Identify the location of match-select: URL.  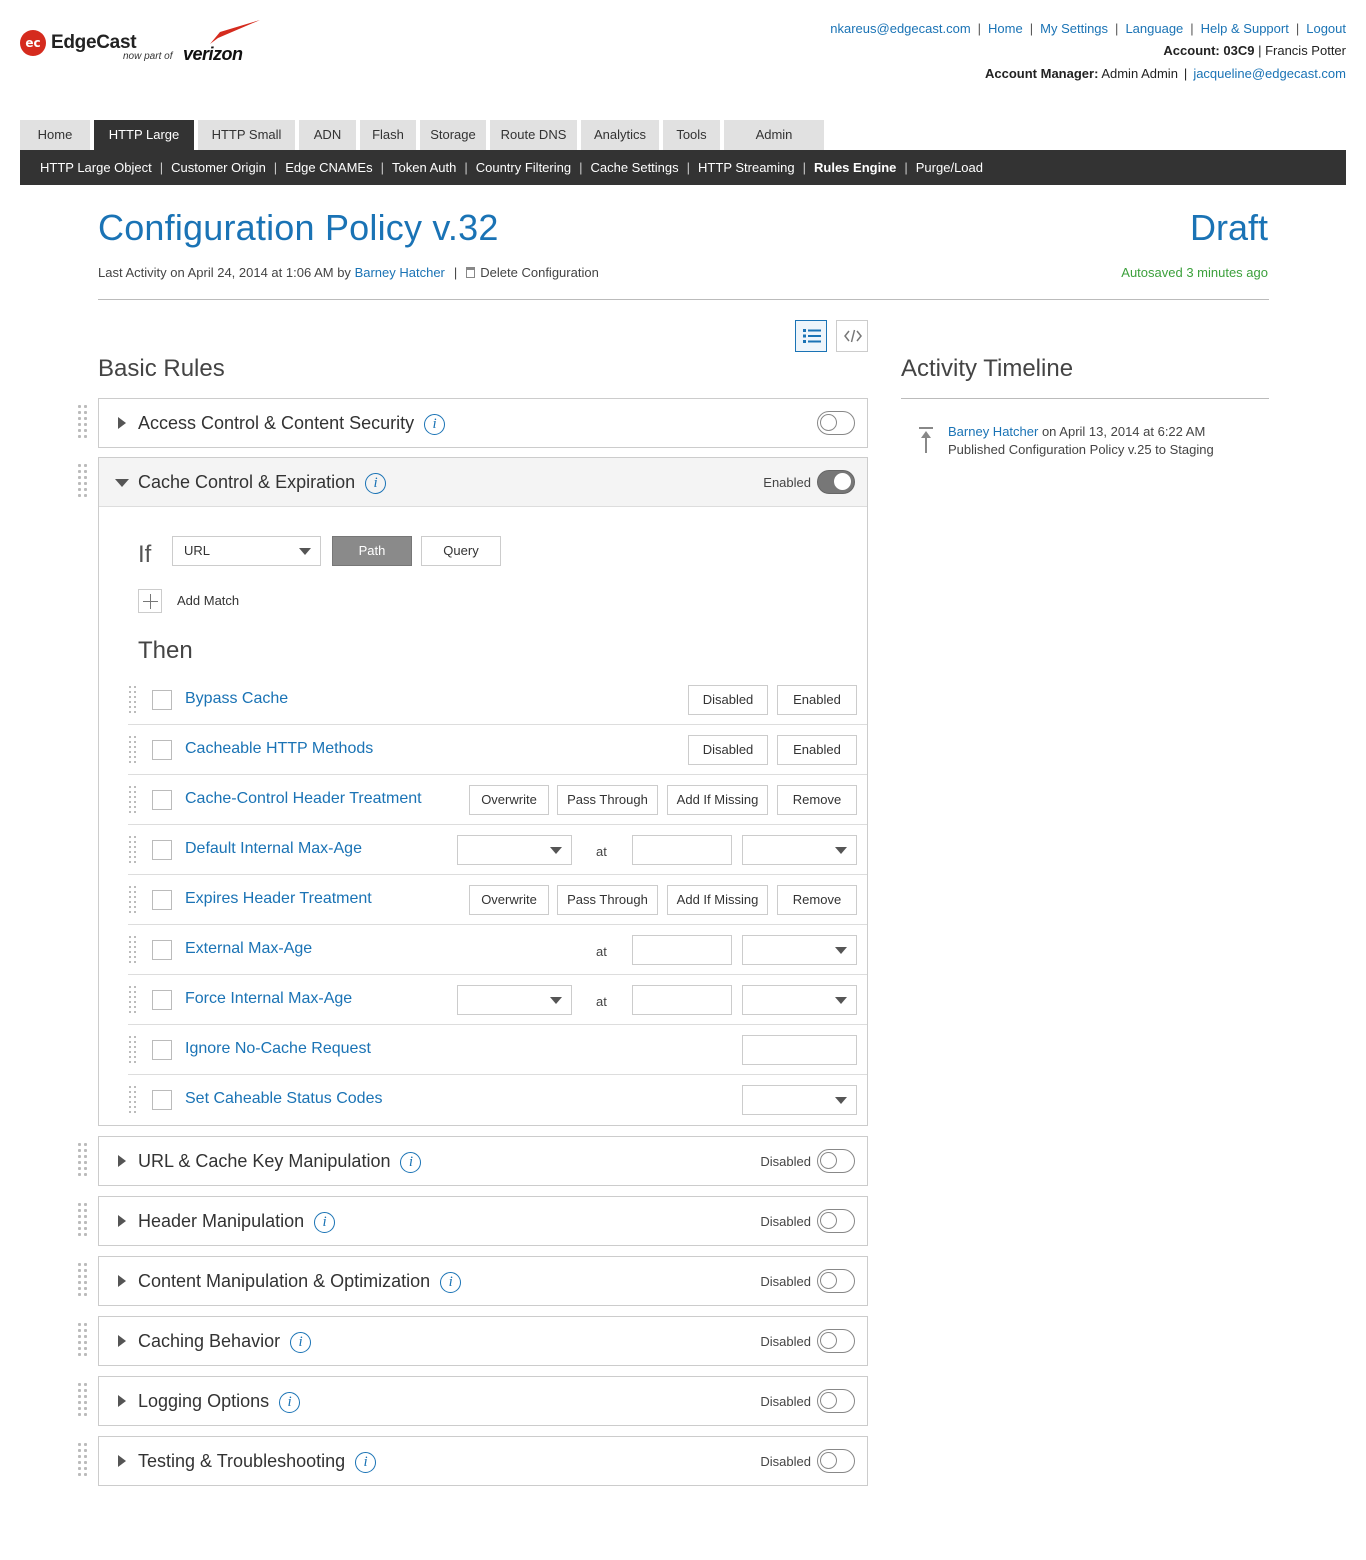
(246, 551).